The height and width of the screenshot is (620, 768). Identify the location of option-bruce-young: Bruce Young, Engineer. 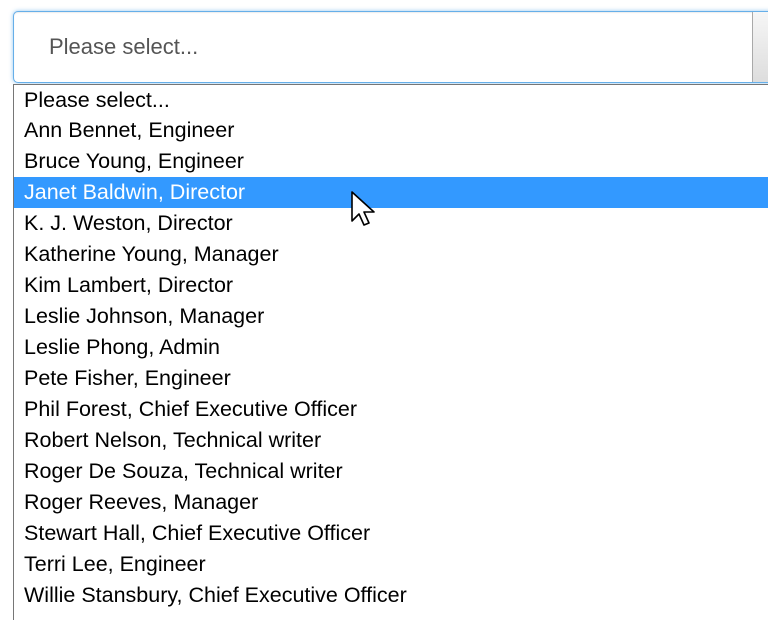
(391, 161).